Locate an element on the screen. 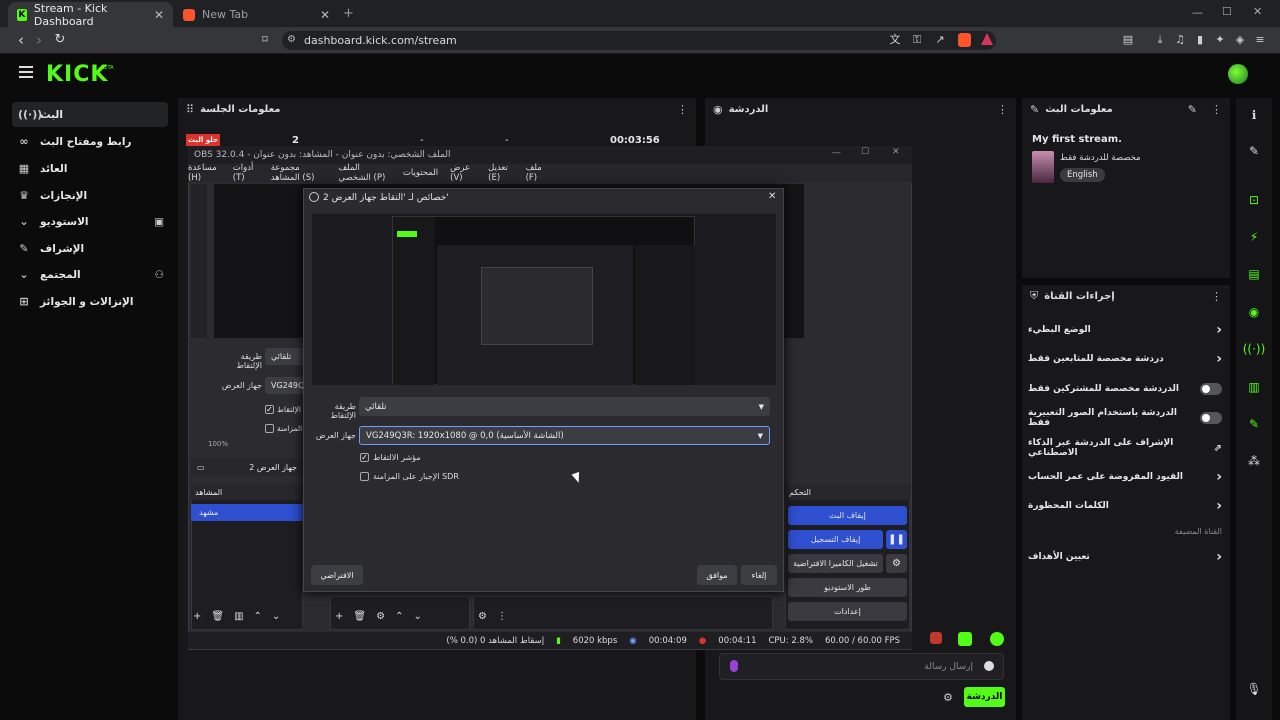  user-avatar is located at coordinates (1238, 74).